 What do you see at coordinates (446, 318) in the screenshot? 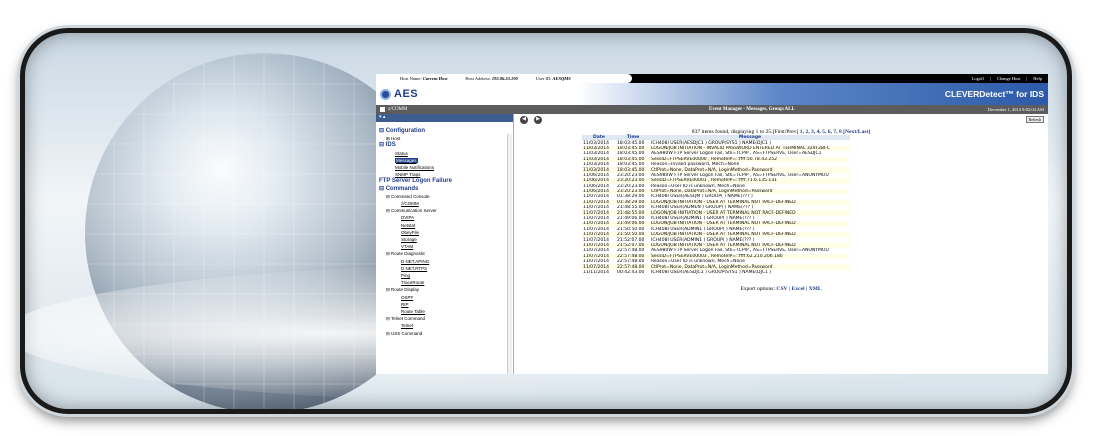
I see `sidebar-item: ⊟ Telnet Command` at bounding box center [446, 318].